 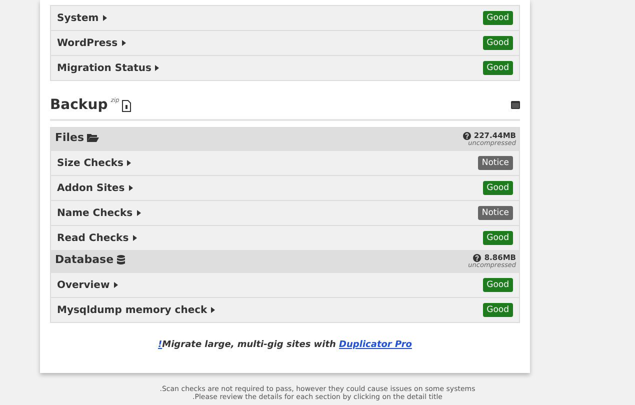 I want to click on promo-text: !Migrate large, multi-gig sites with Duplicator Pro, so click(x=285, y=345).